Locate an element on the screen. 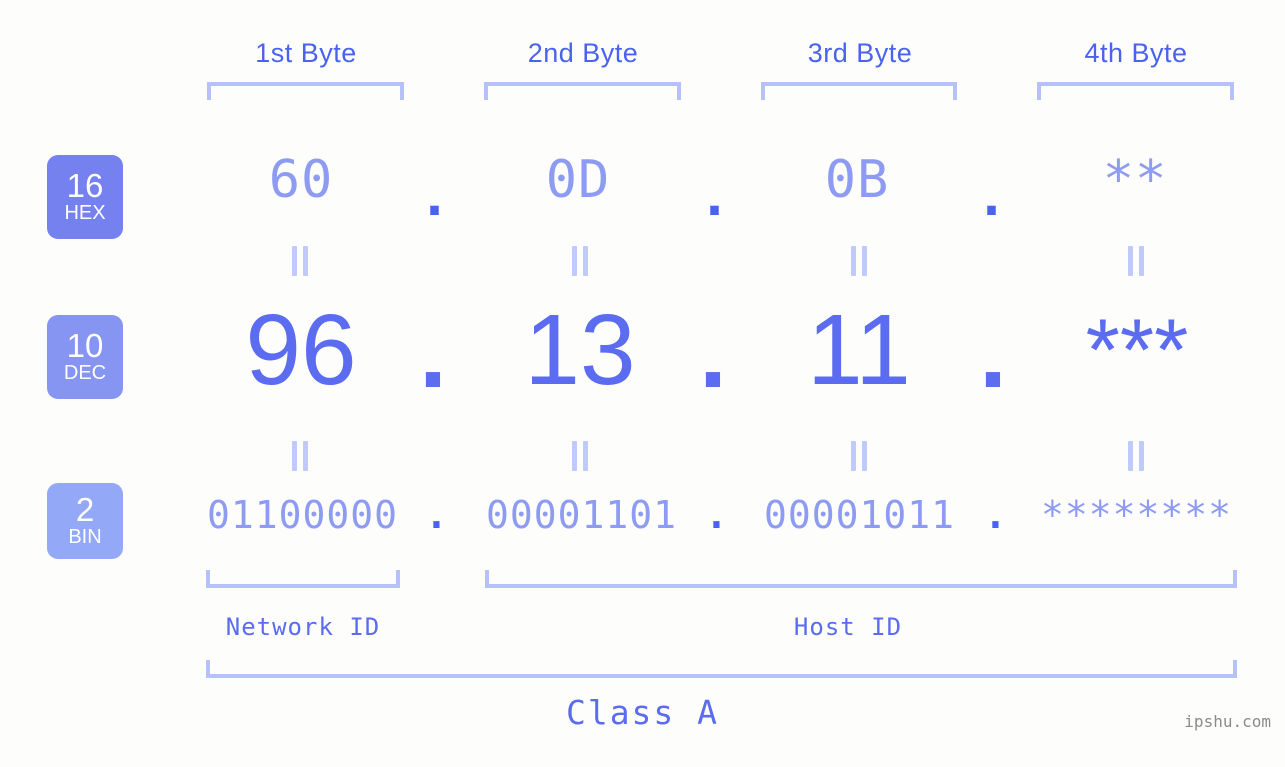 The height and width of the screenshot is (767, 1285). byte-header-label-2: 2nd Byte is located at coordinates (583, 53).